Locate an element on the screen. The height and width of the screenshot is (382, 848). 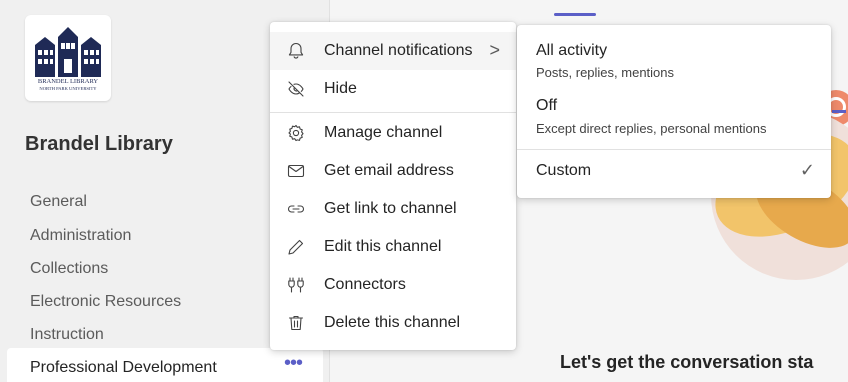
welcome-heading: Let's get the conversation sta is located at coordinates (687, 362).